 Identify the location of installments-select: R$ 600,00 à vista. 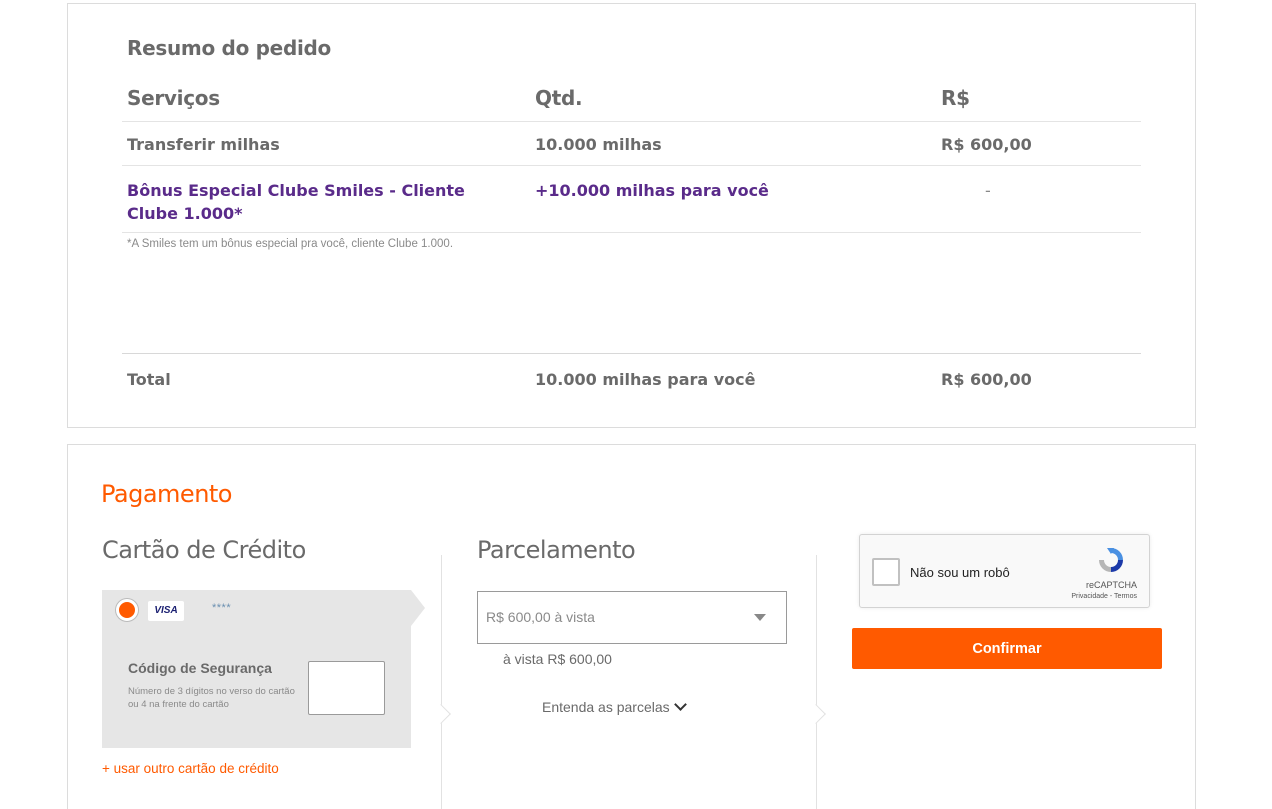
(632, 617).